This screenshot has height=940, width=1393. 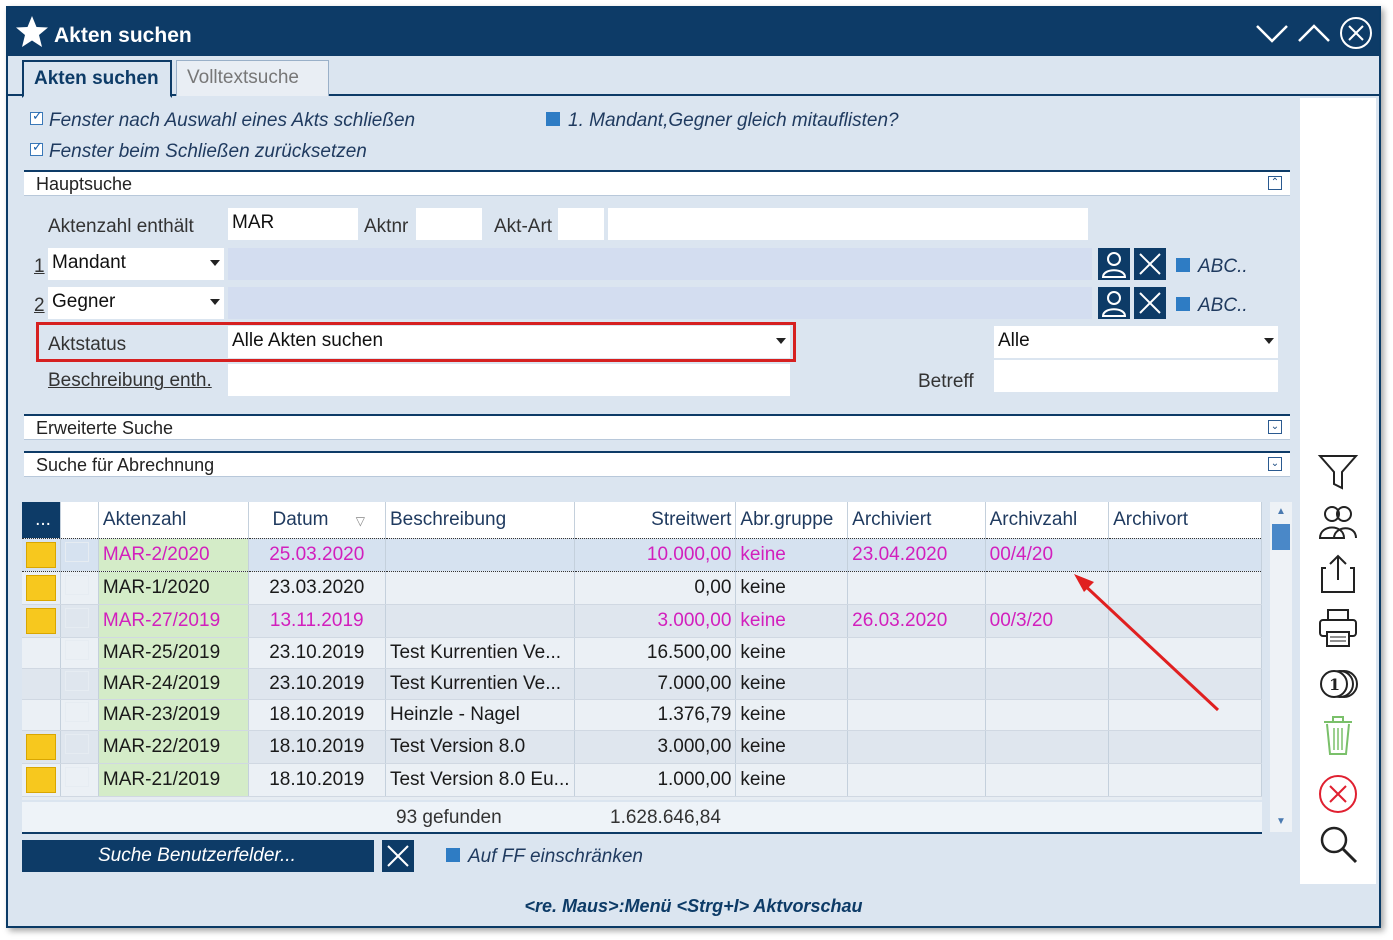 I want to click on party1-role-select: Mandant, so click(x=136, y=264).